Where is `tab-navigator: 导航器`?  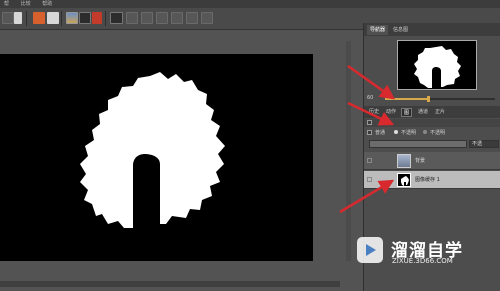 tab-navigator: 导航器 is located at coordinates (378, 30).